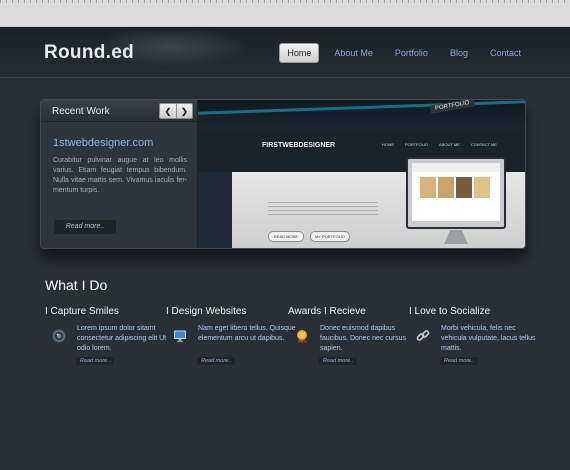  What do you see at coordinates (168, 111) in the screenshot?
I see `chevron-left-icon: ❮` at bounding box center [168, 111].